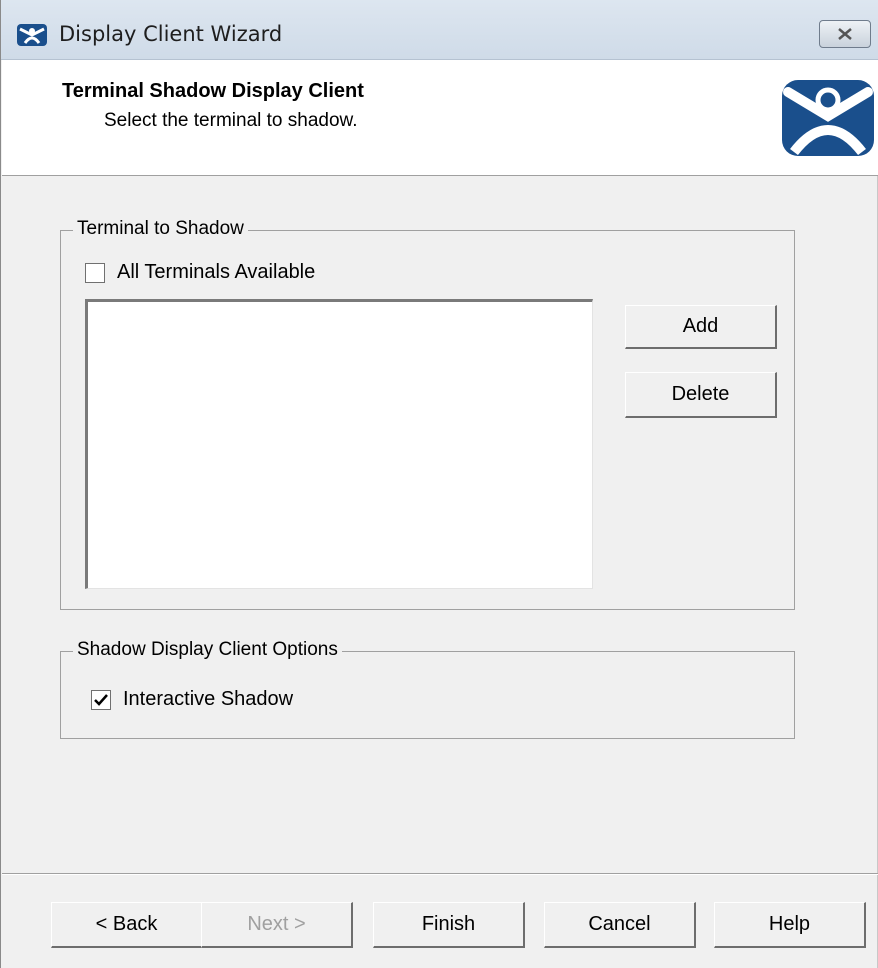  What do you see at coordinates (701, 395) in the screenshot?
I see `delete-button: Delete` at bounding box center [701, 395].